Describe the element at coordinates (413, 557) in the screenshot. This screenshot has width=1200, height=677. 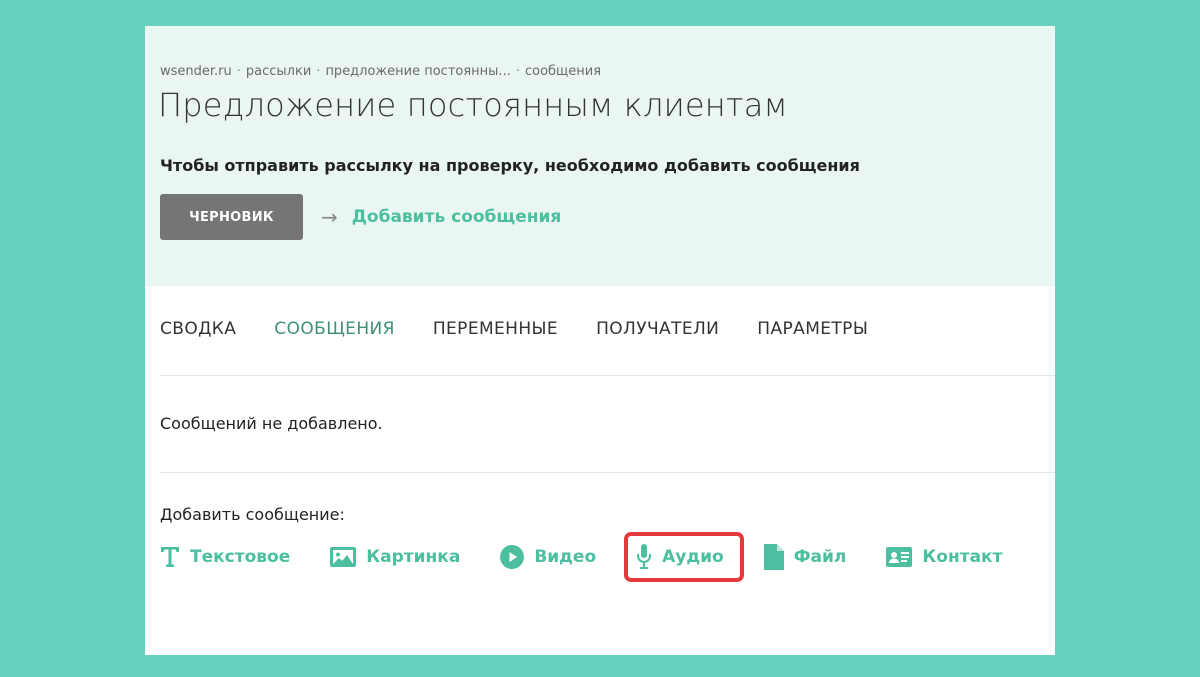
I see `image-message-label: Картинка` at that location.